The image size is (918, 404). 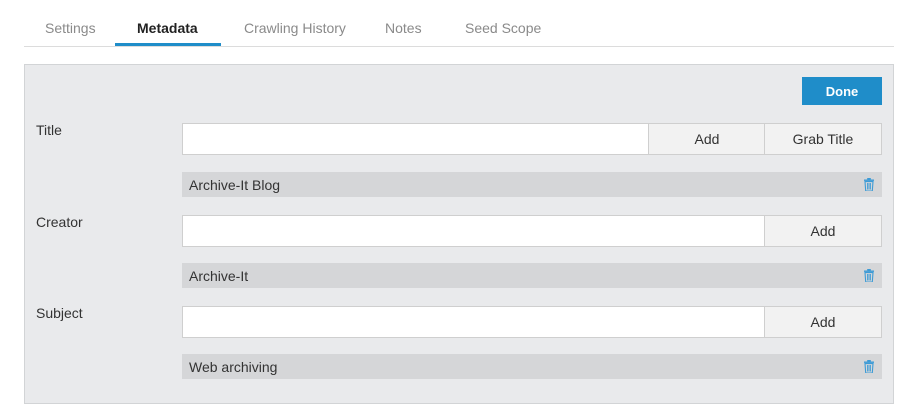 I want to click on subject-value-row: Web archiving, so click(x=532, y=366).